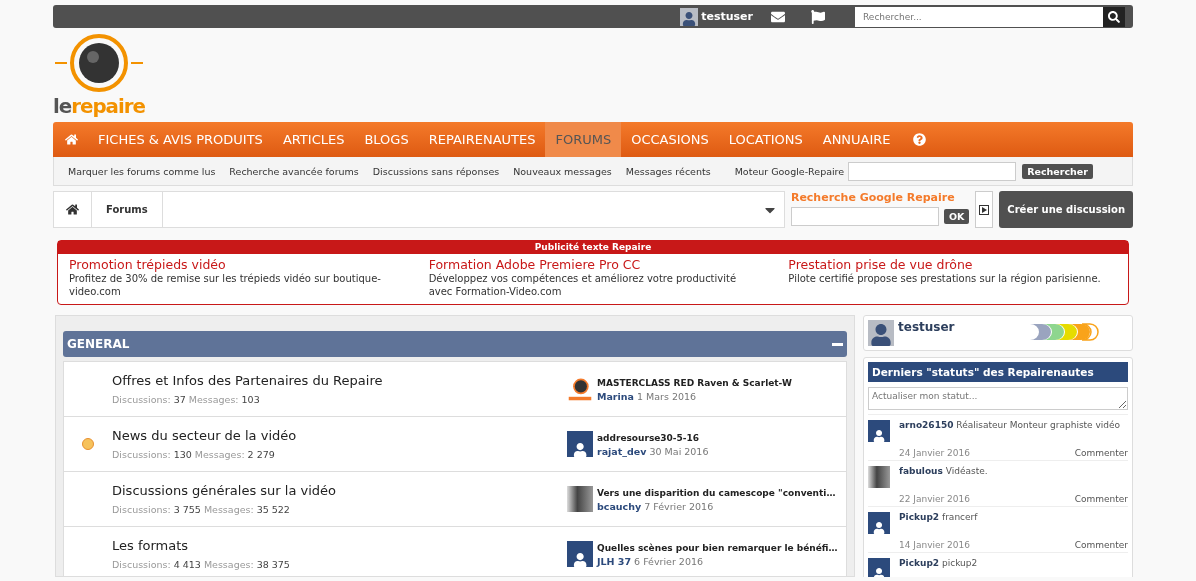 This screenshot has height=581, width=1196. I want to click on play-icon, so click(984, 209).